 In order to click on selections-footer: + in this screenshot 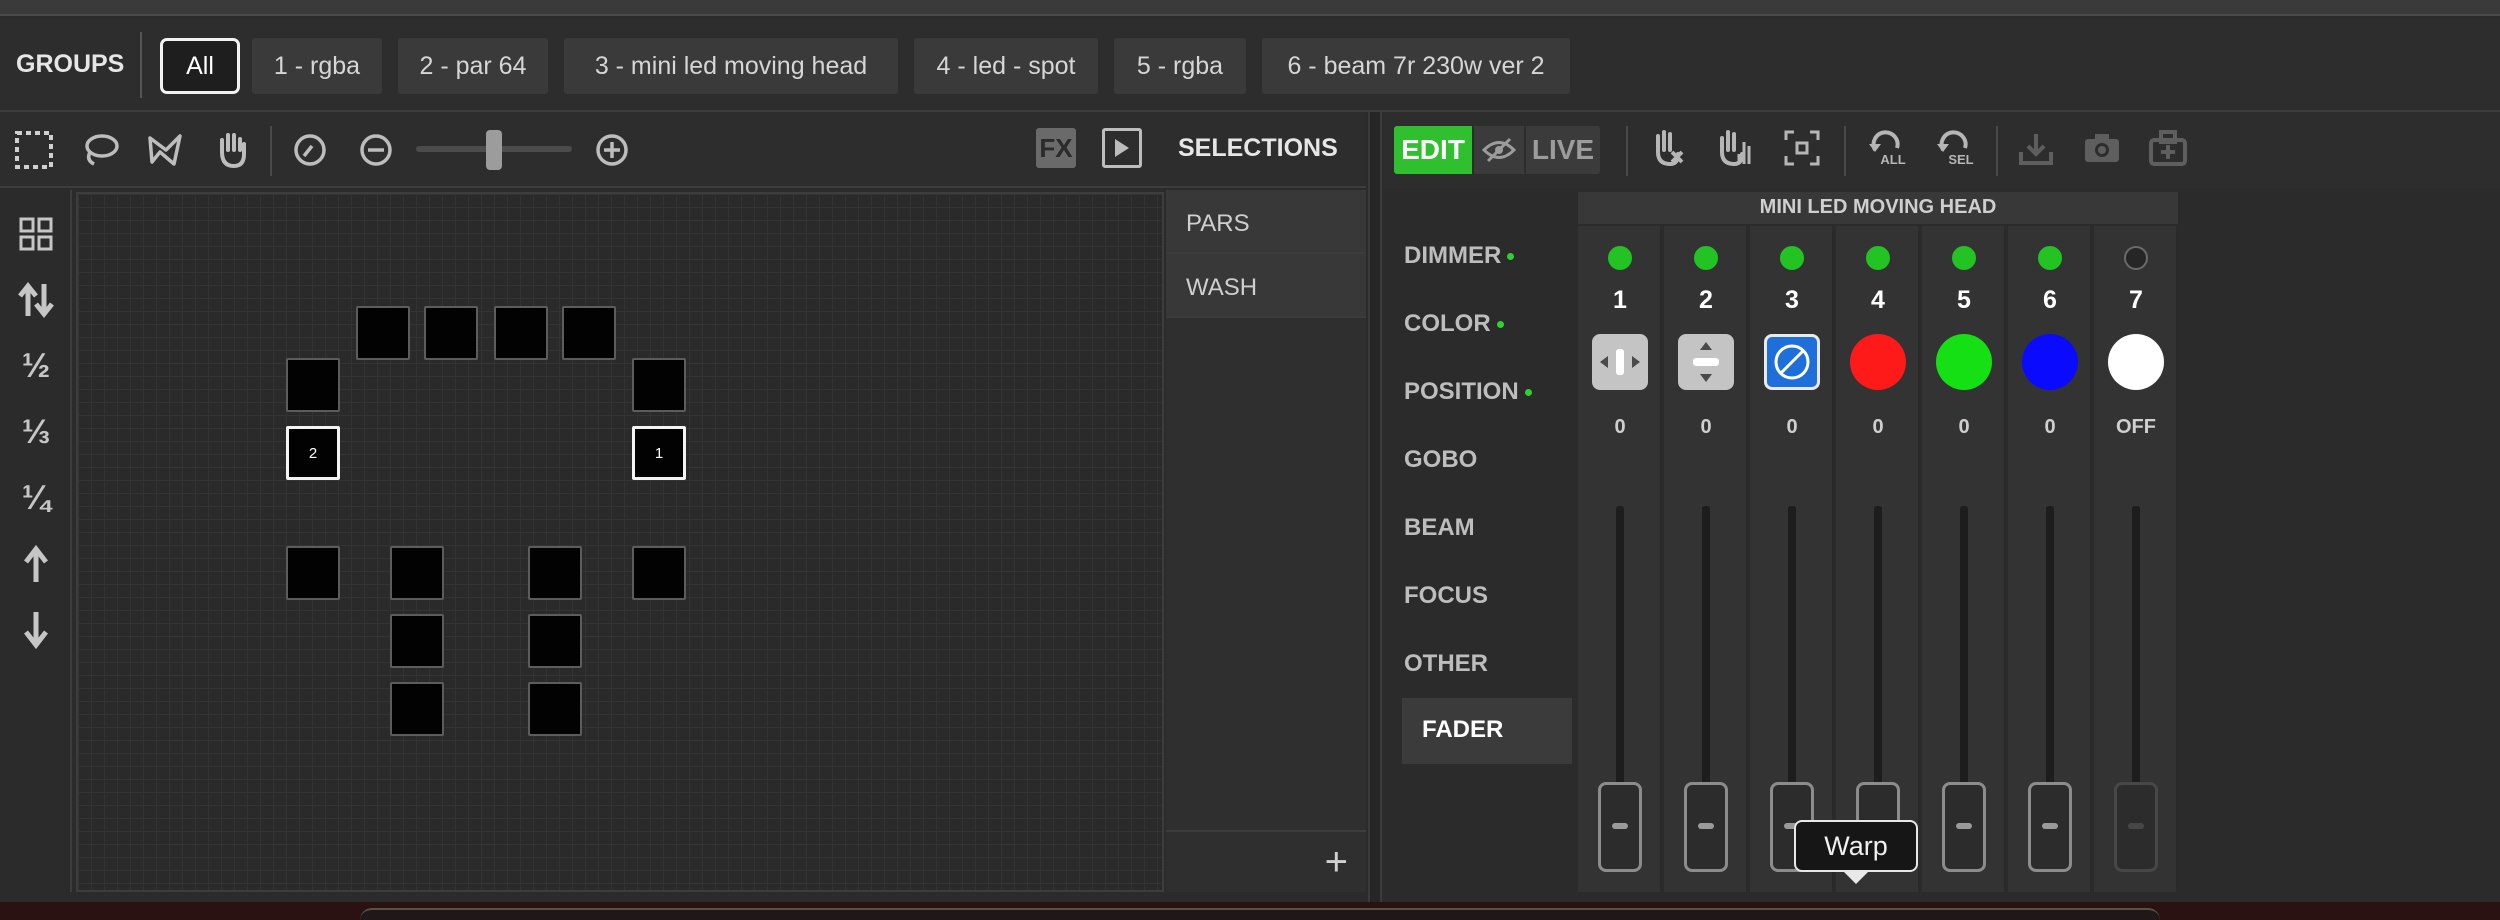, I will do `click(1266, 861)`.